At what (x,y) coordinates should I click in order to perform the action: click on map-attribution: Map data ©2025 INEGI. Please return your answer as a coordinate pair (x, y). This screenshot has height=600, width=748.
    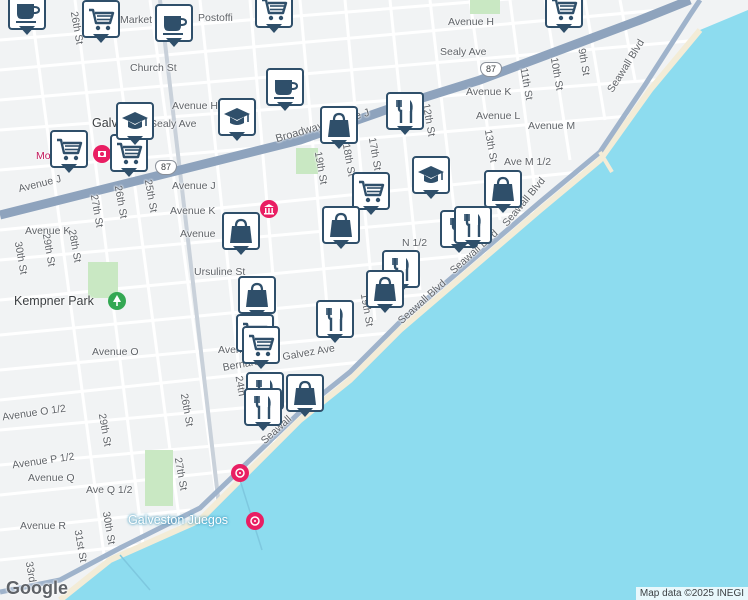
    Looking at the image, I should click on (691, 593).